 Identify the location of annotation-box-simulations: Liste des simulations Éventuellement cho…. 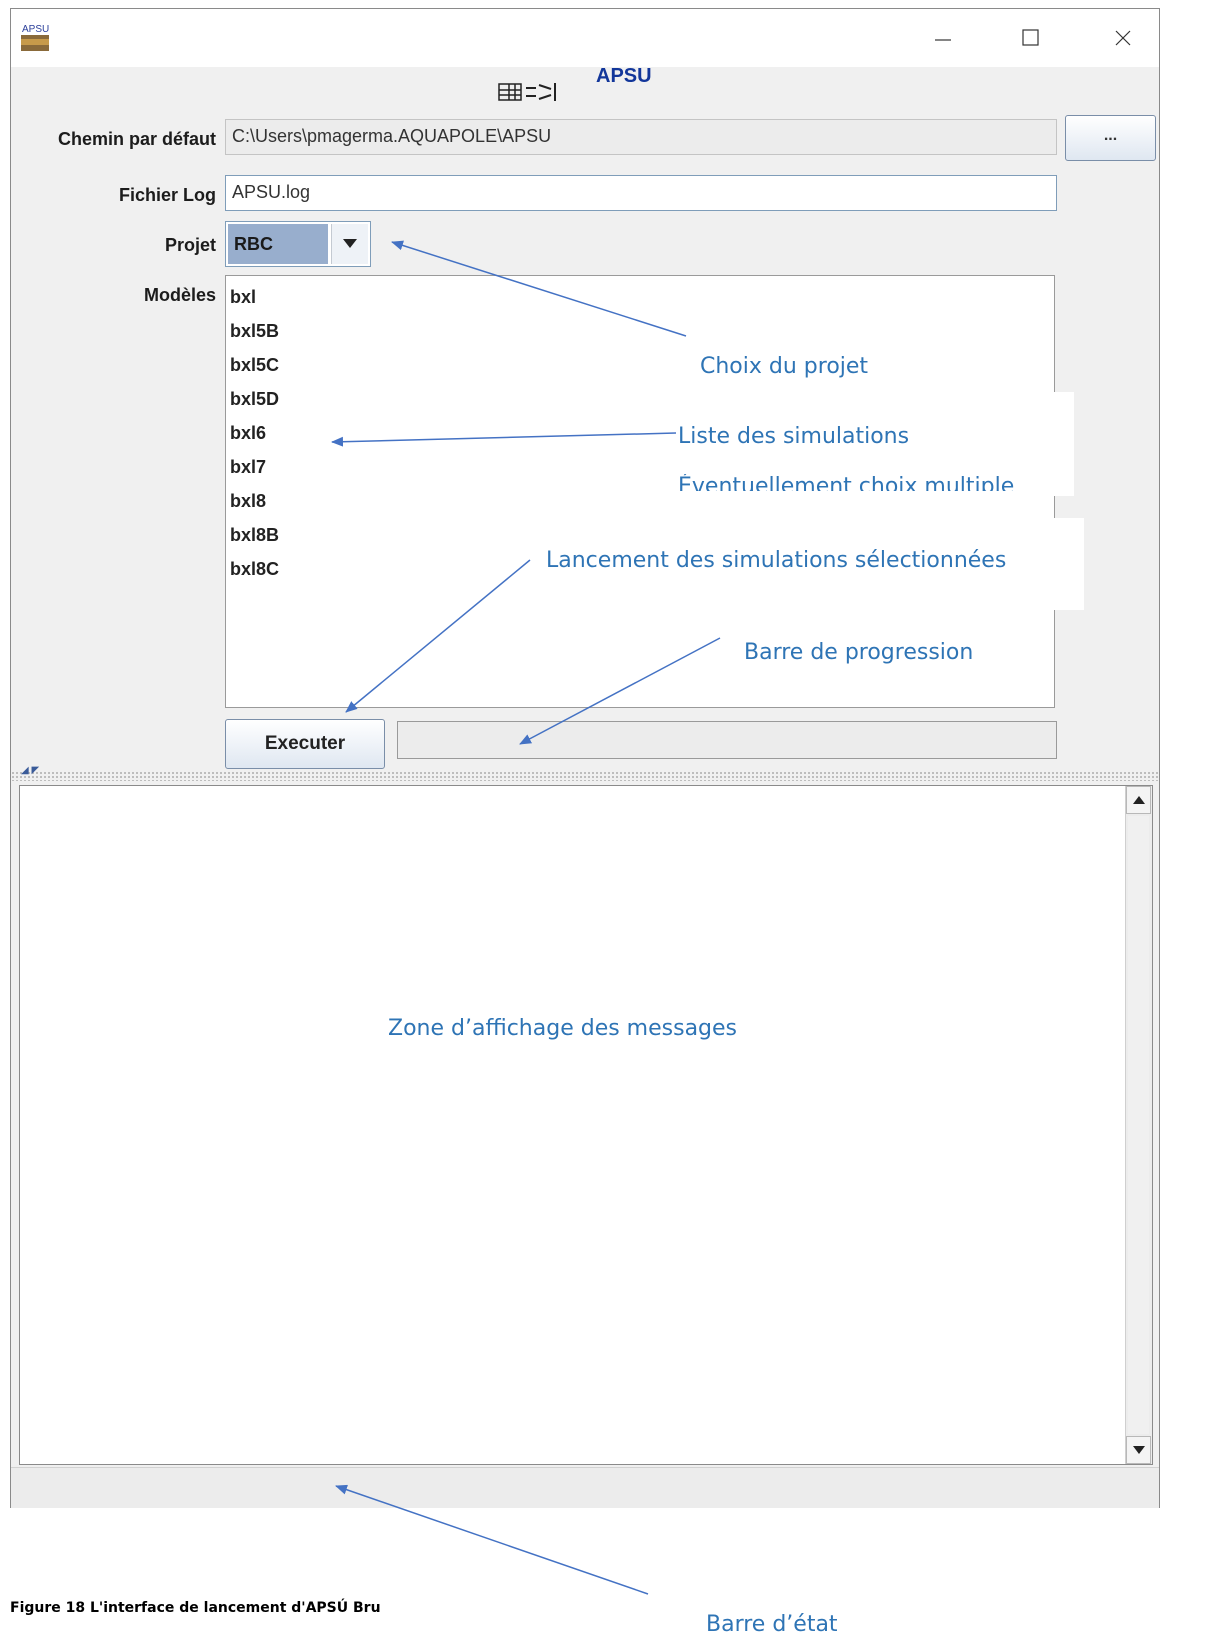
(872, 444).